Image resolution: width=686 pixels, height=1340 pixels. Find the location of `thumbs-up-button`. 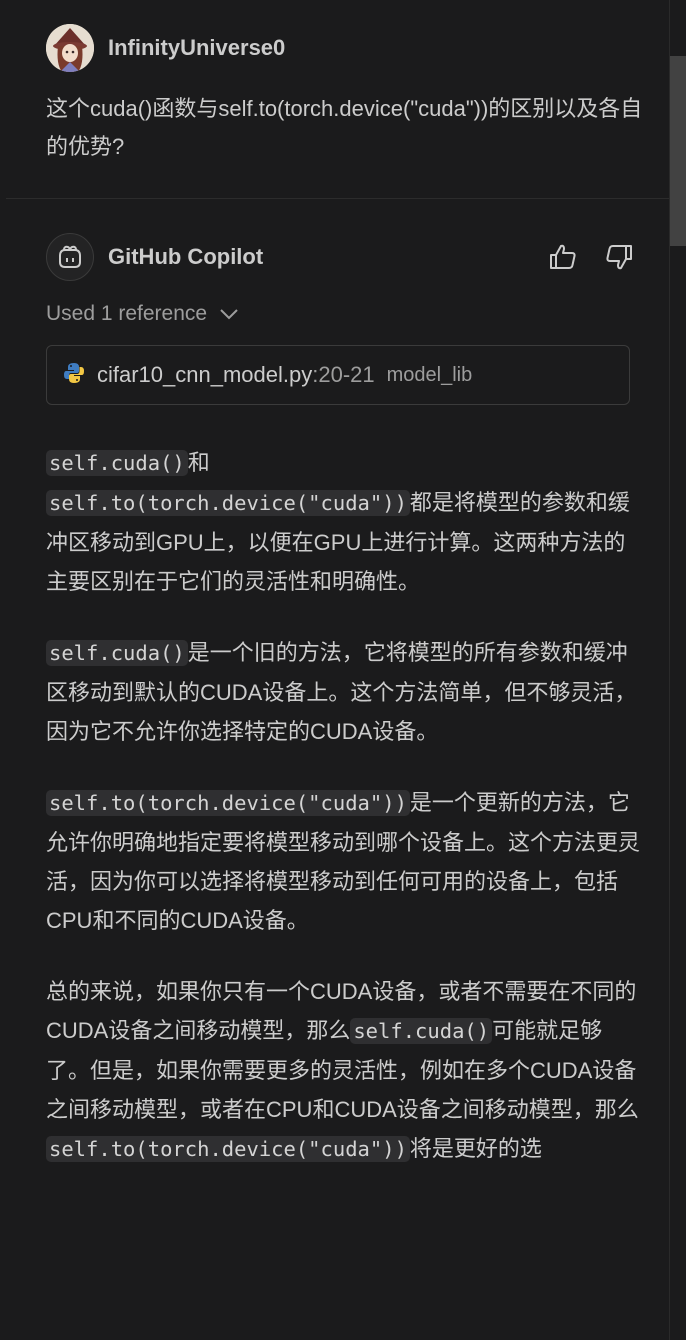

thumbs-up-button is located at coordinates (563, 257).